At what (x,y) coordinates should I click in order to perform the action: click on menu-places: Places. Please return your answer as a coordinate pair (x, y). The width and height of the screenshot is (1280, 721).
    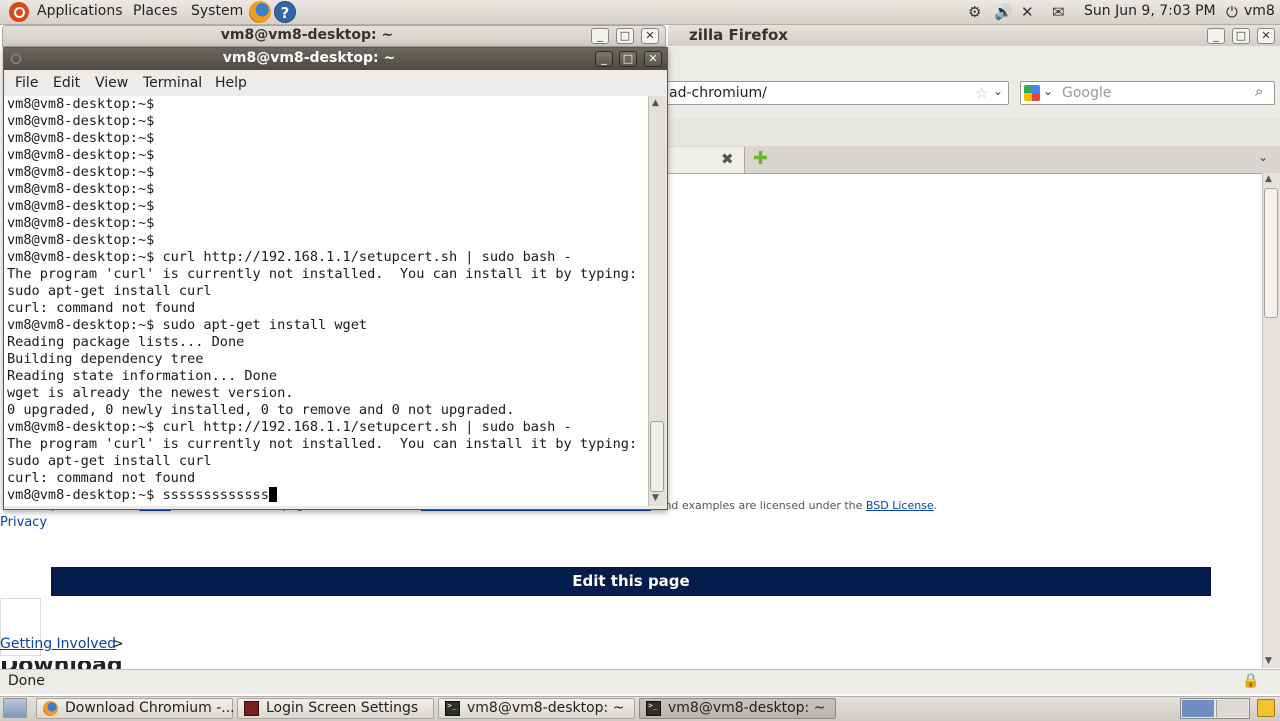
    Looking at the image, I should click on (155, 11).